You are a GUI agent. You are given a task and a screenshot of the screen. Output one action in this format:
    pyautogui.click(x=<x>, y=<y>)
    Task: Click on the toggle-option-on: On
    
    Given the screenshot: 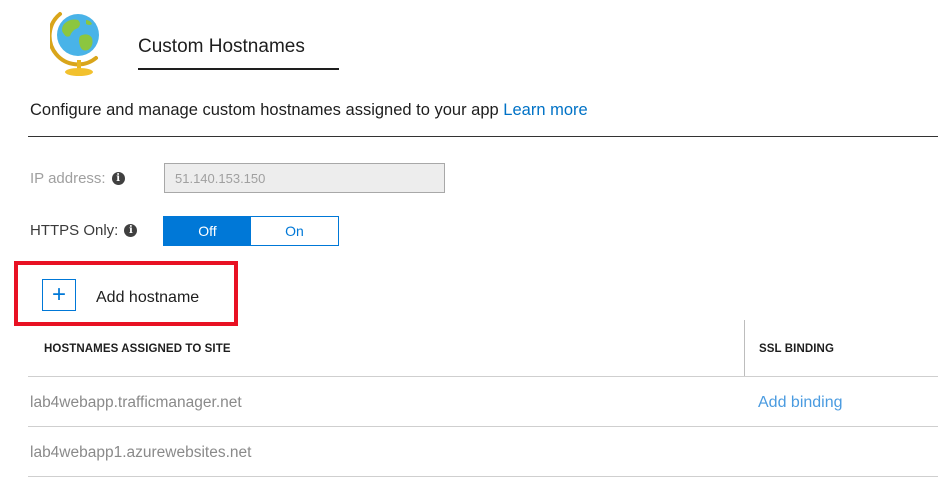 What is the action you would take?
    pyautogui.click(x=294, y=231)
    